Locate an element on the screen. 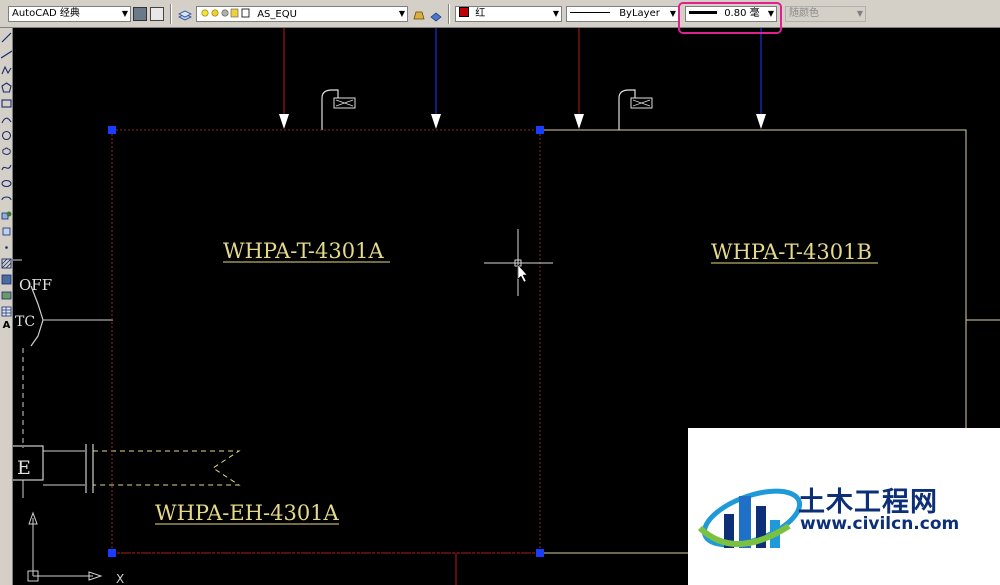 The width and height of the screenshot is (1000, 585). ellipse-icon is located at coordinates (6, 183).